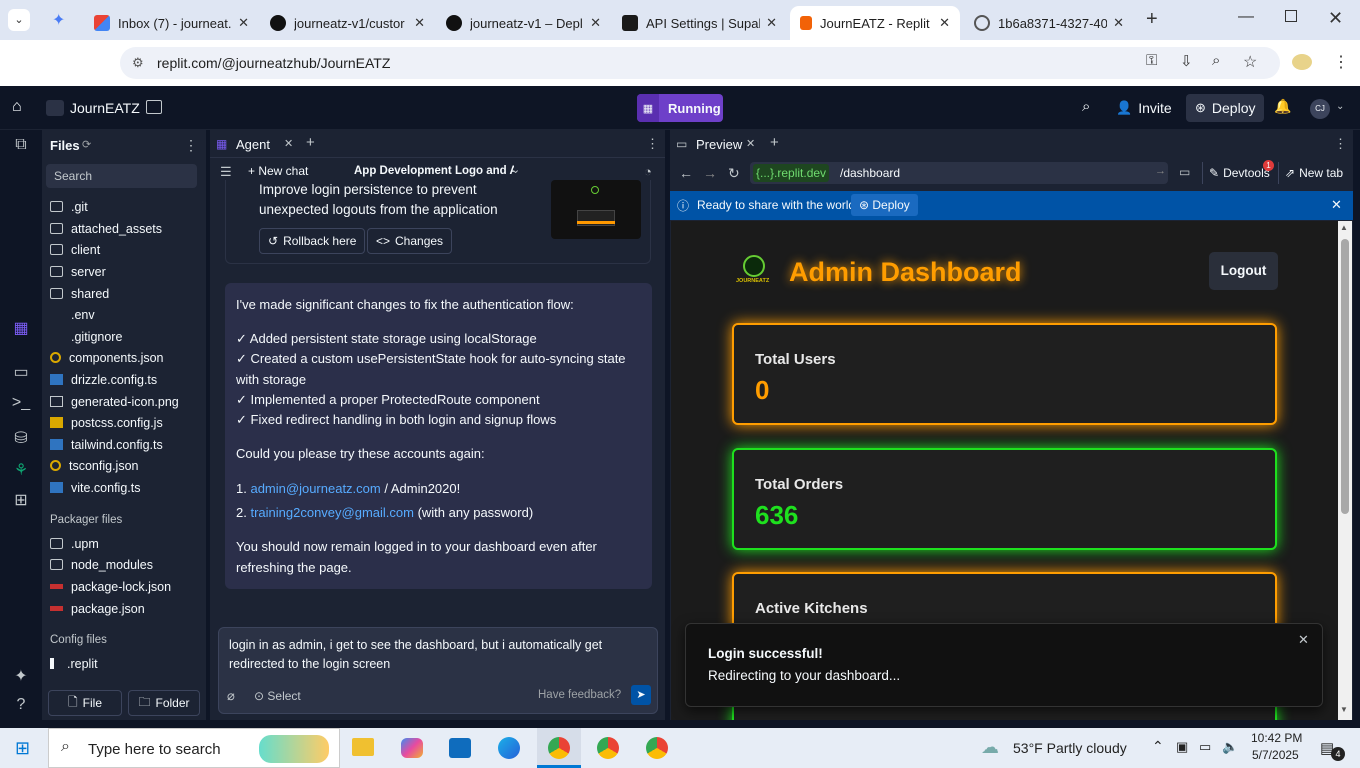 The height and width of the screenshot is (768, 1360). What do you see at coordinates (110, 586) in the screenshot?
I see `file-row: package-lock.json` at bounding box center [110, 586].